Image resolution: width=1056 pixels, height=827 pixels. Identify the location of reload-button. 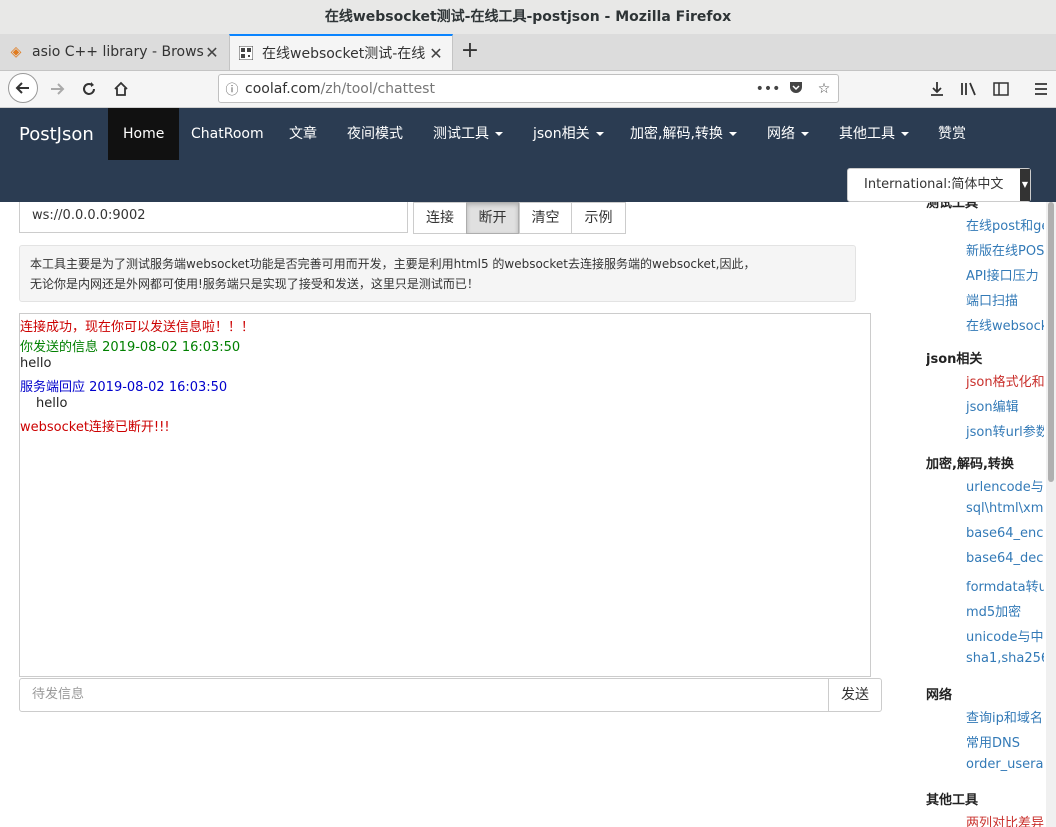
(89, 89).